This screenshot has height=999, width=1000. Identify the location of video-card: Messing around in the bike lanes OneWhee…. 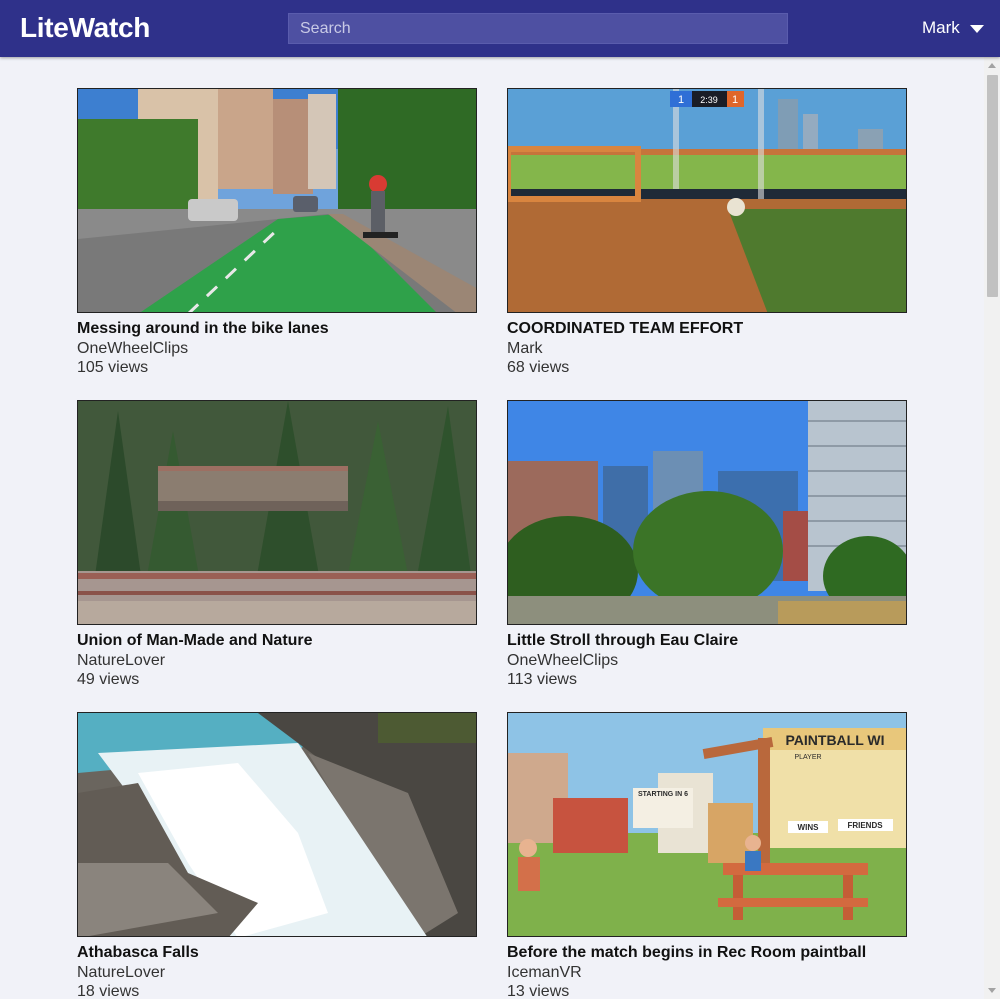
(277, 232).